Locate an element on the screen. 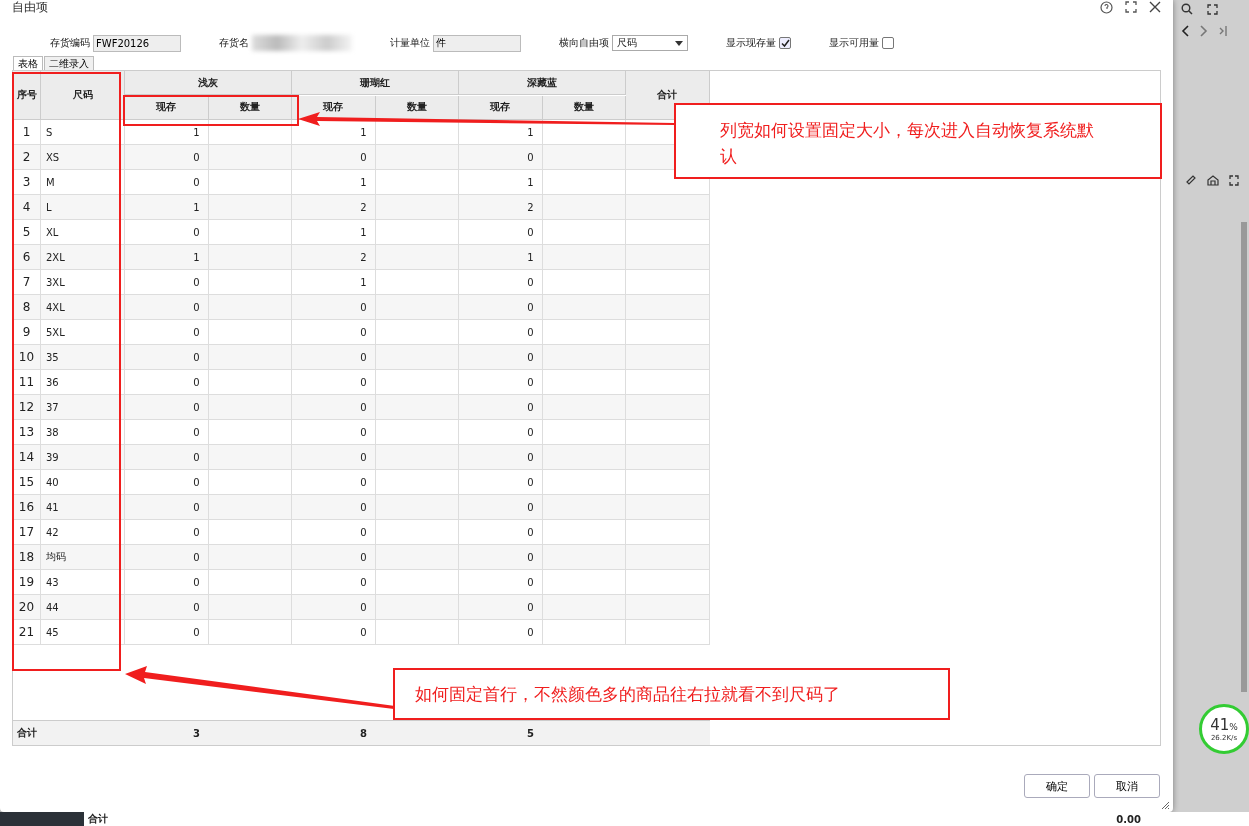  search-icon is located at coordinates (1187, 9).